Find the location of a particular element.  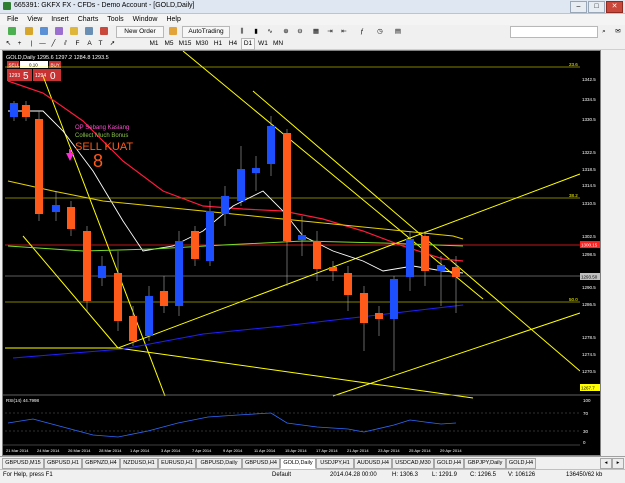

timeframe-m5: M5 is located at coordinates (169, 44).